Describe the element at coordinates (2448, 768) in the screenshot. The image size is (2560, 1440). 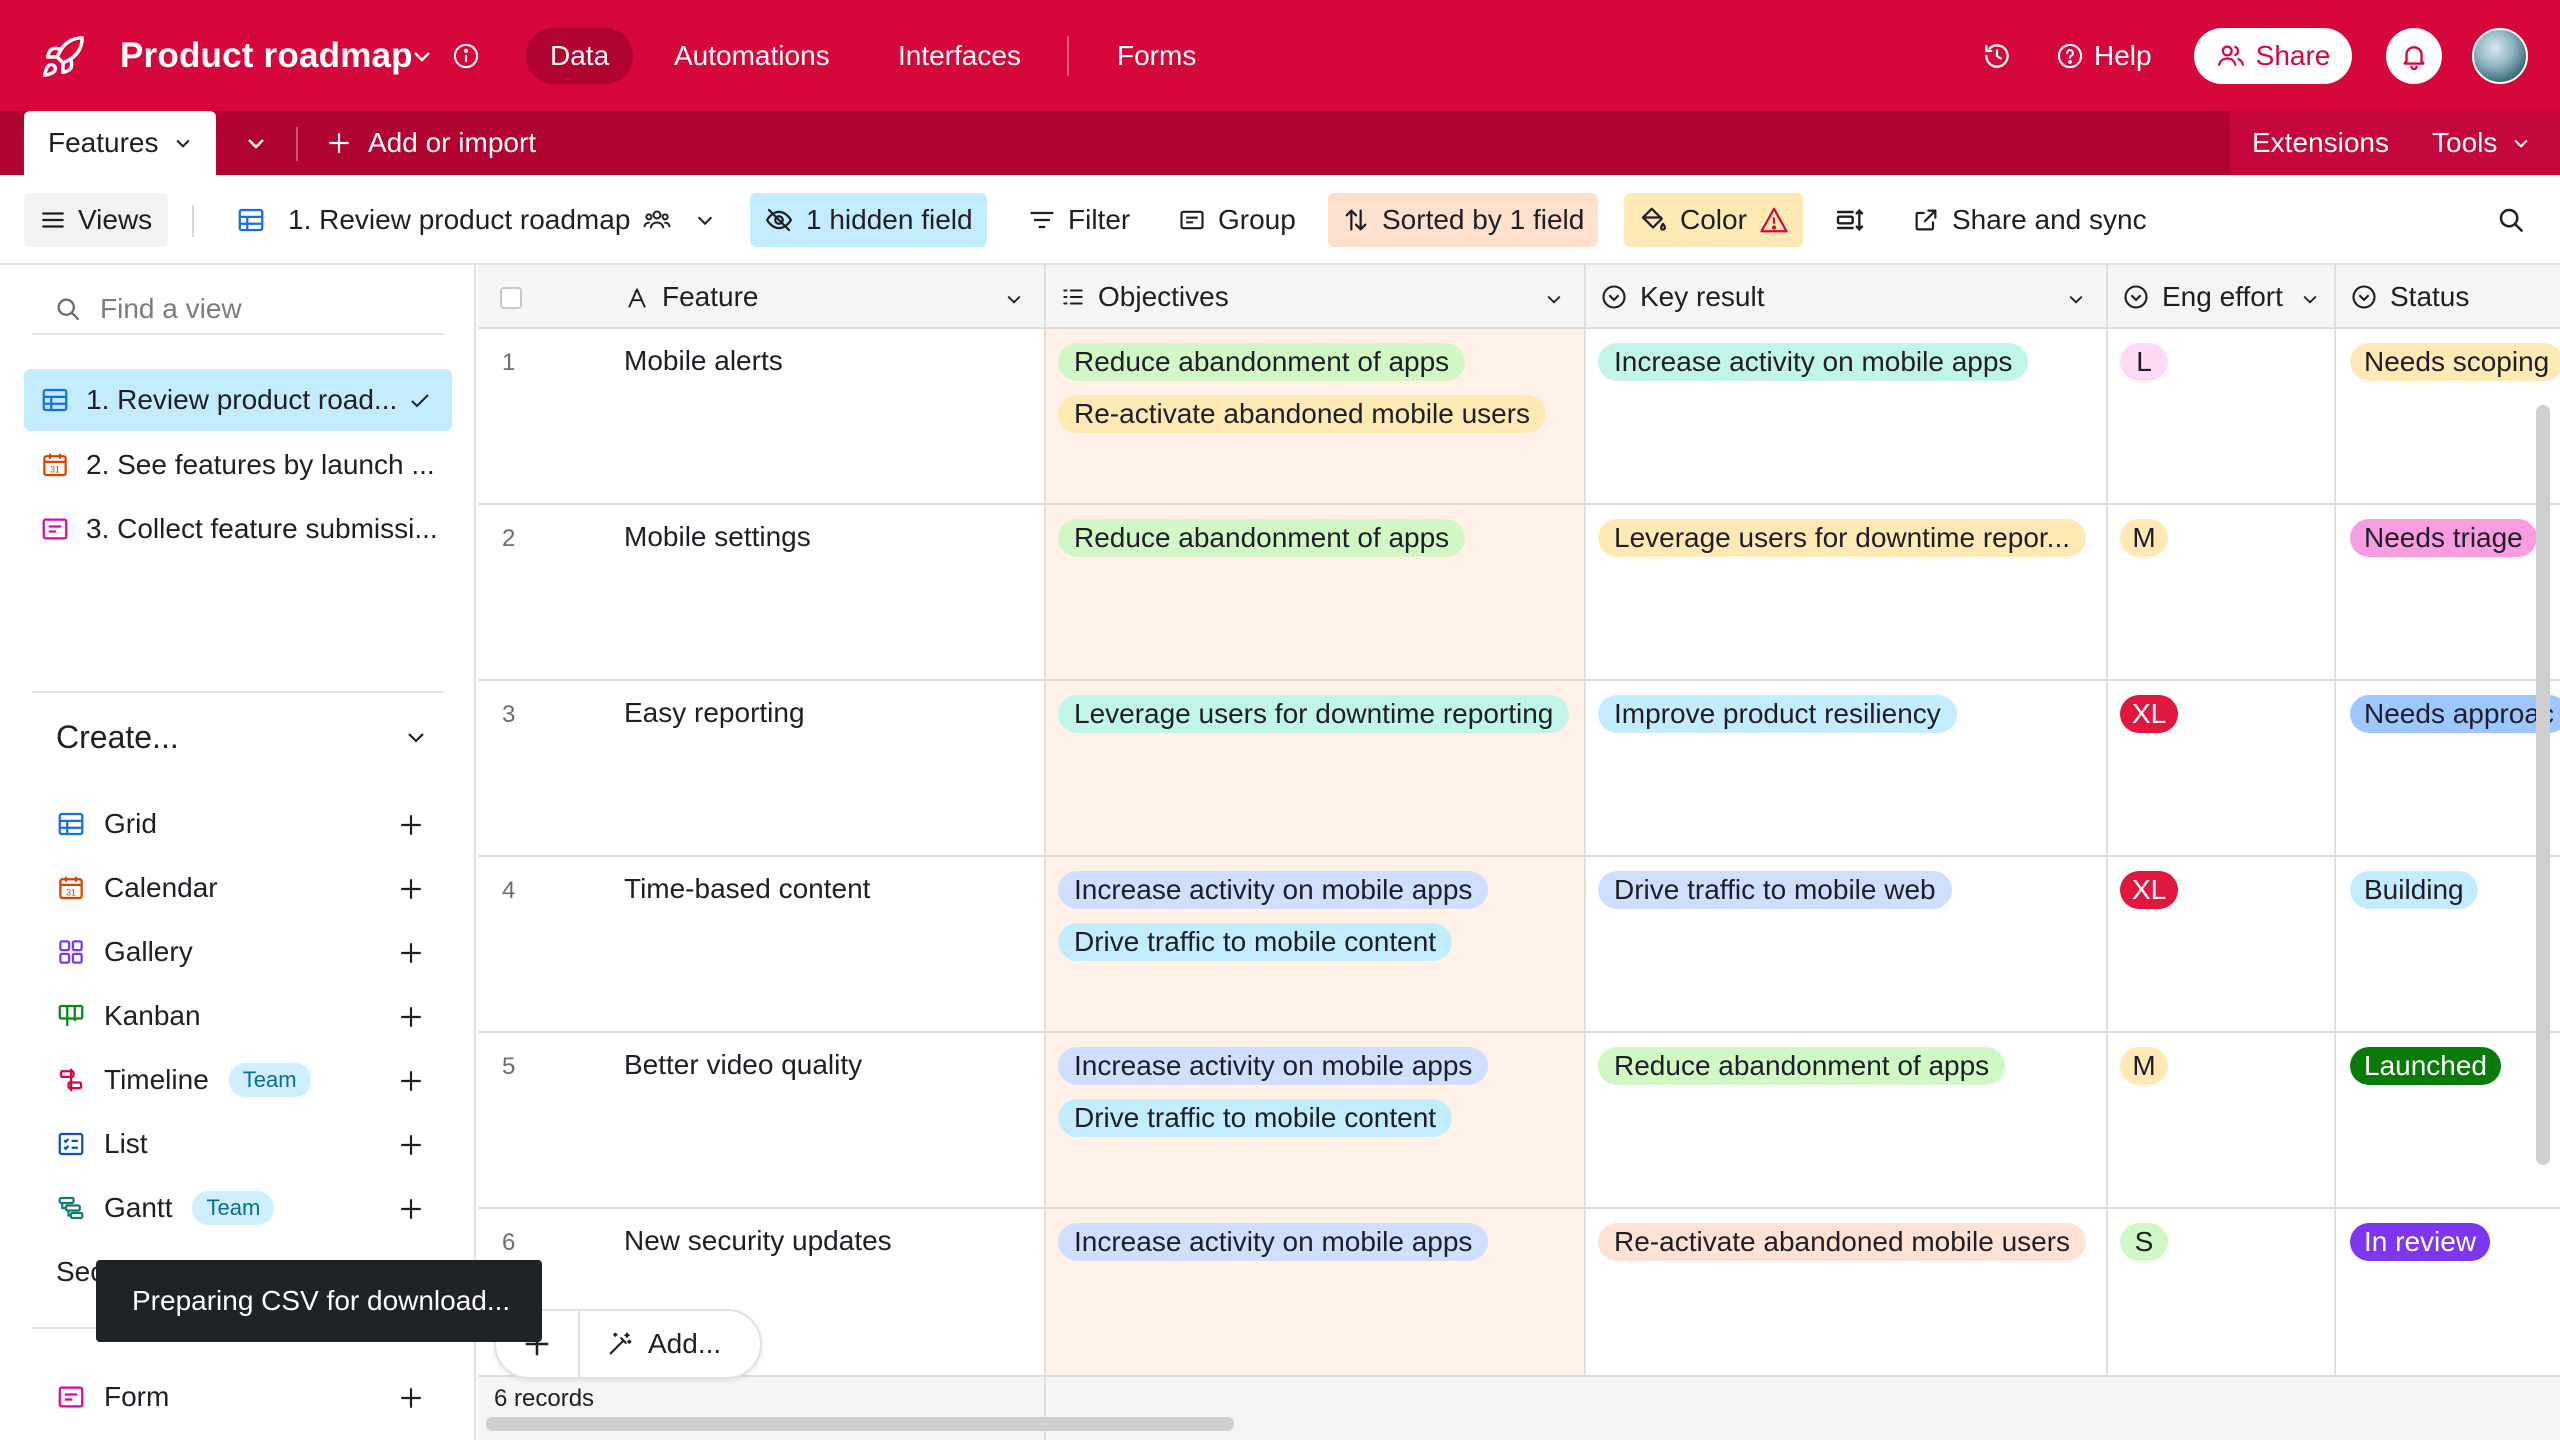
I see `status-cell: Needs approac` at that location.